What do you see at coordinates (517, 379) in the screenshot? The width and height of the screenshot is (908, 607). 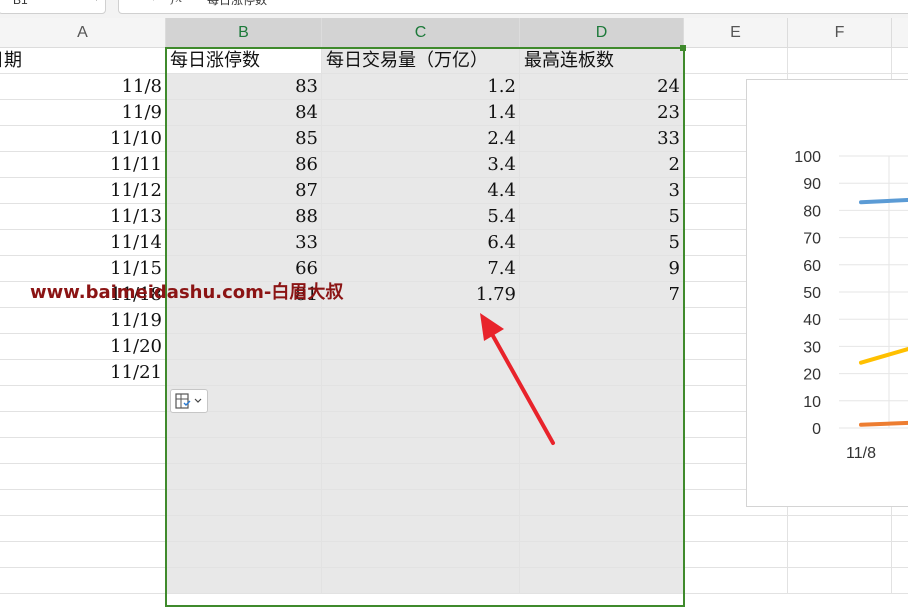 I see `annotation-arrow-icon` at bounding box center [517, 379].